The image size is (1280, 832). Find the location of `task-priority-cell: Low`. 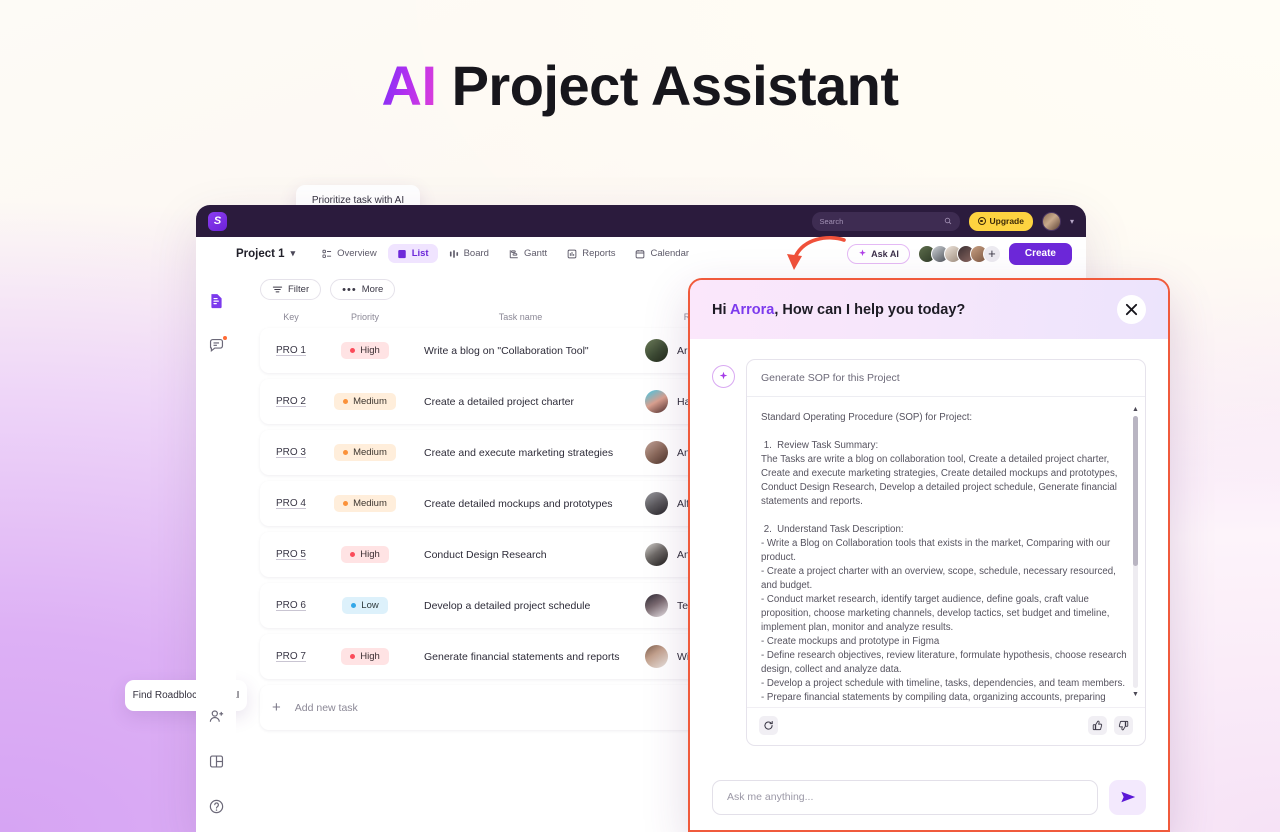

task-priority-cell: Low is located at coordinates (365, 605).